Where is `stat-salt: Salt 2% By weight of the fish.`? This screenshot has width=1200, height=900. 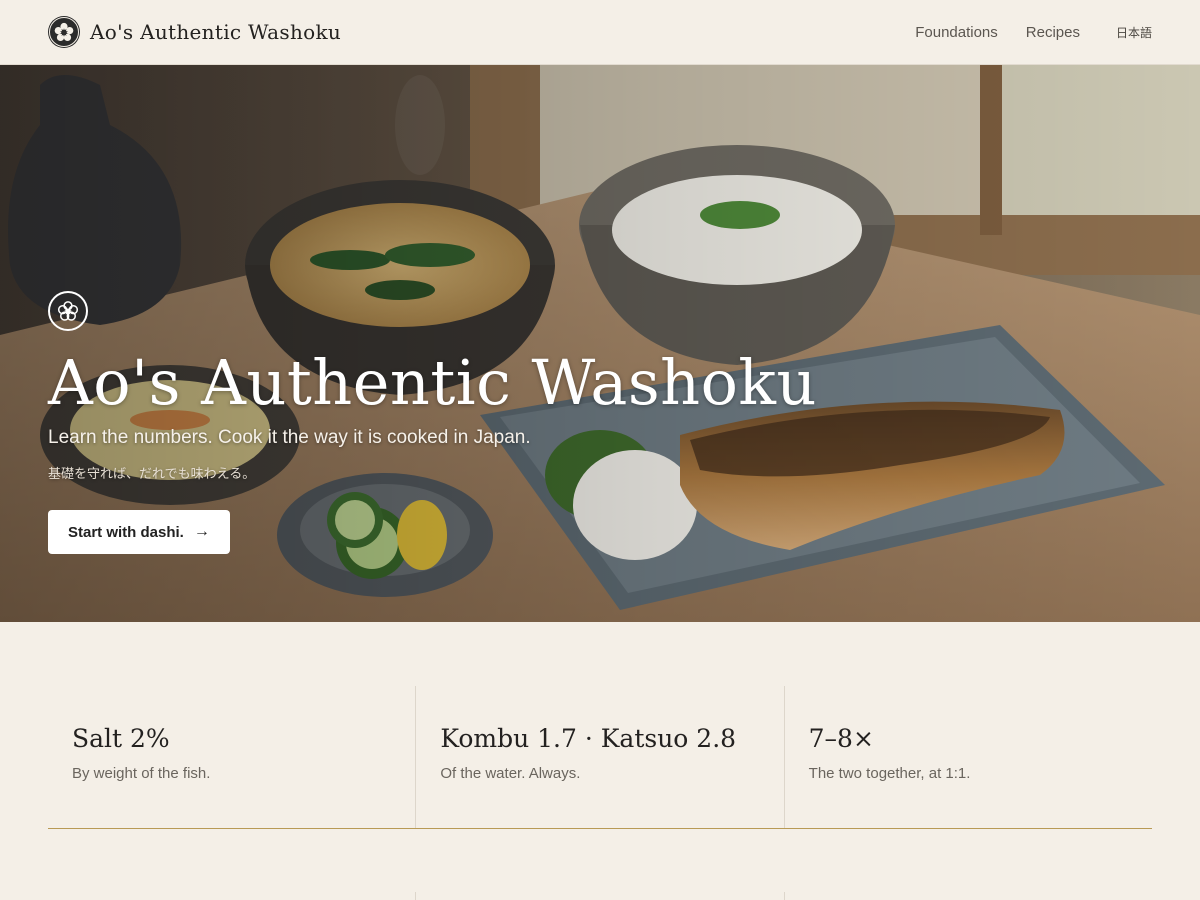
stat-salt: Salt 2% By weight of the fish. is located at coordinates (231, 757).